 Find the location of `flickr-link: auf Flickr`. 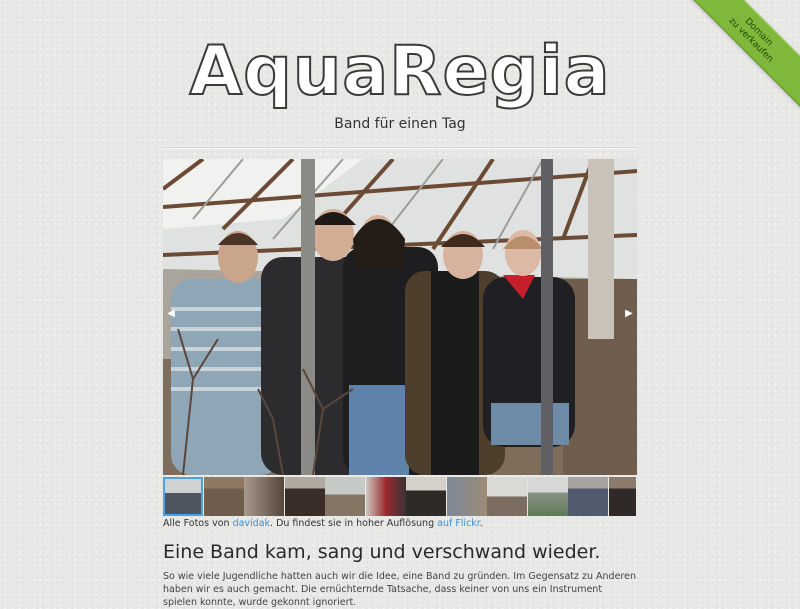

flickr-link: auf Flickr is located at coordinates (458, 523).